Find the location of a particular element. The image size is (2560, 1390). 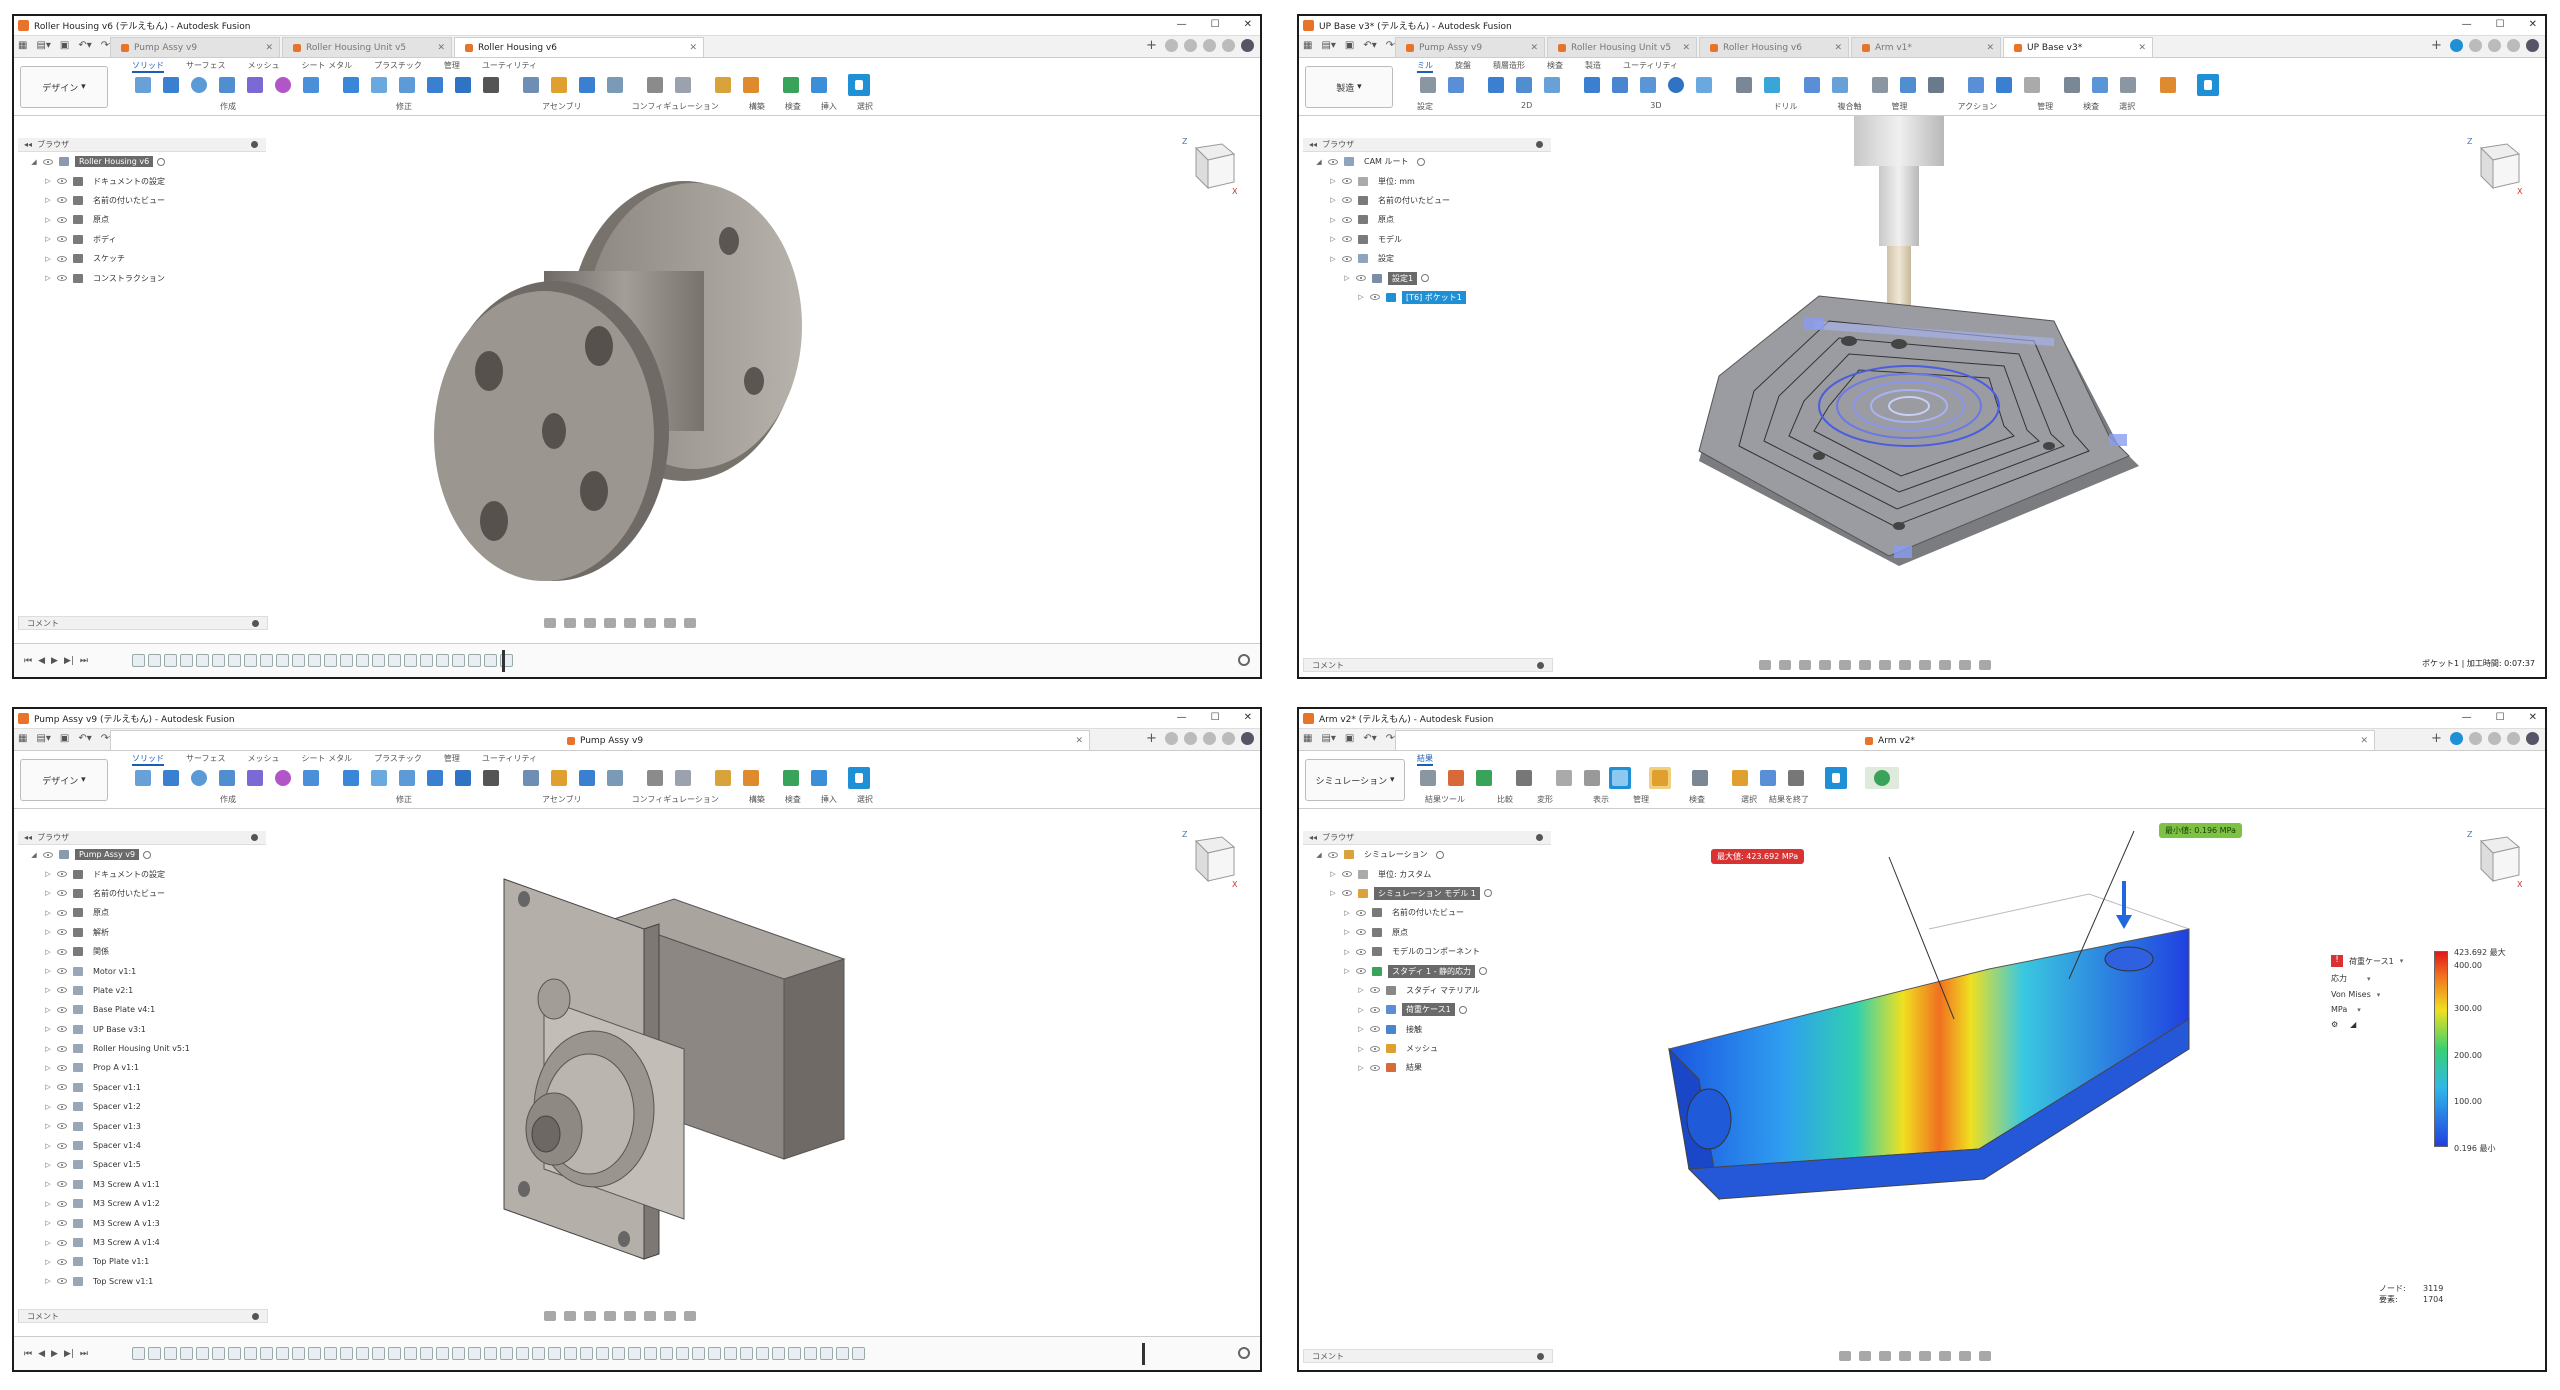

group-compare: 比較 is located at coordinates (1505, 799).